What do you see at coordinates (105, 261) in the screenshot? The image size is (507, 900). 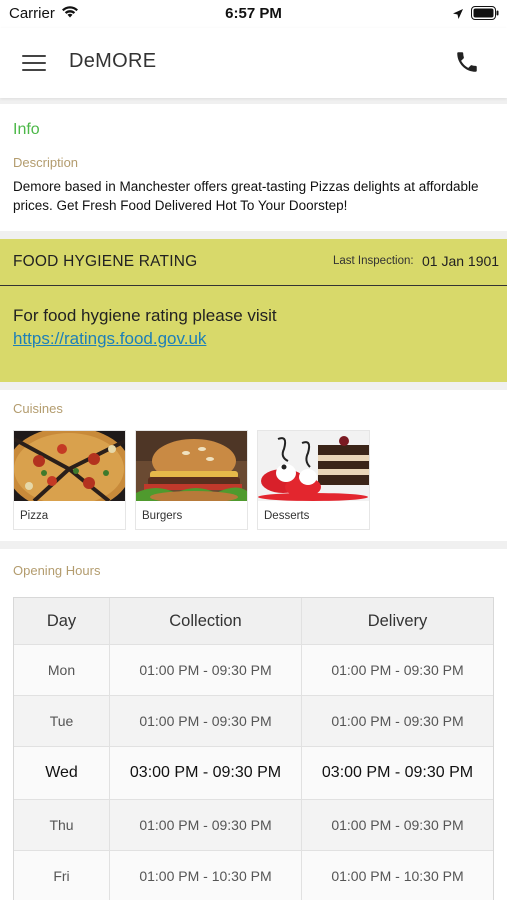 I see `hygiene-title: FOOD HYGIENE RATING` at bounding box center [105, 261].